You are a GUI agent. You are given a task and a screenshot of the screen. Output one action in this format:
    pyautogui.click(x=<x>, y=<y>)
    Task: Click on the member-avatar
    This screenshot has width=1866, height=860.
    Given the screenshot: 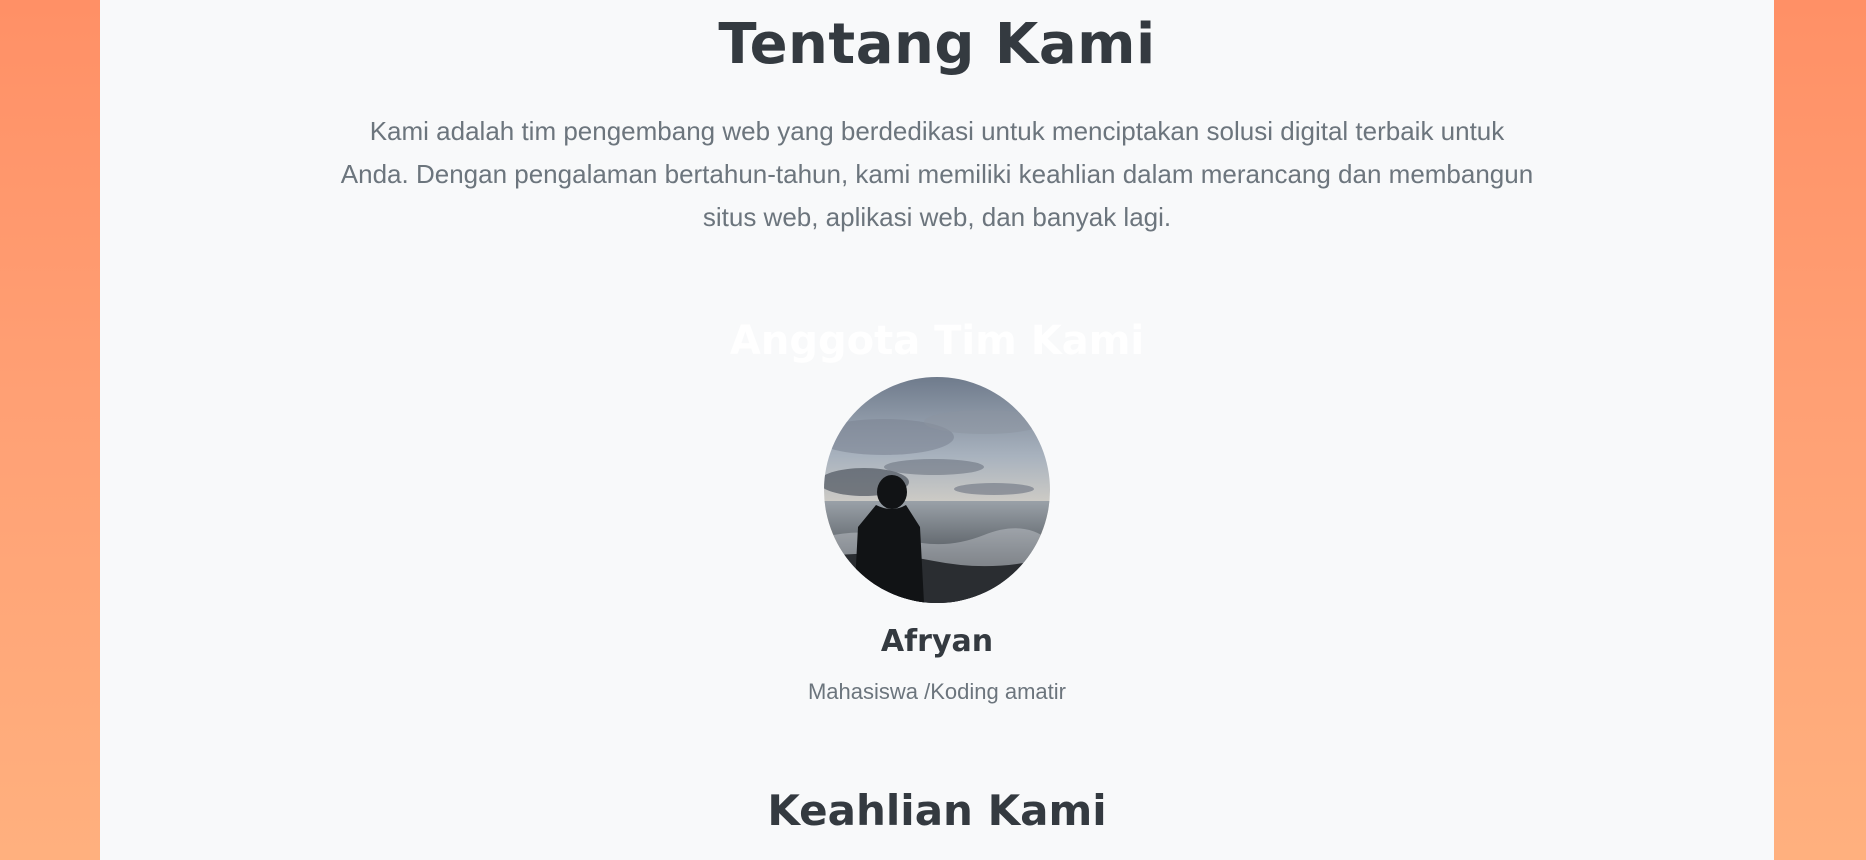 What is the action you would take?
    pyautogui.click(x=937, y=490)
    